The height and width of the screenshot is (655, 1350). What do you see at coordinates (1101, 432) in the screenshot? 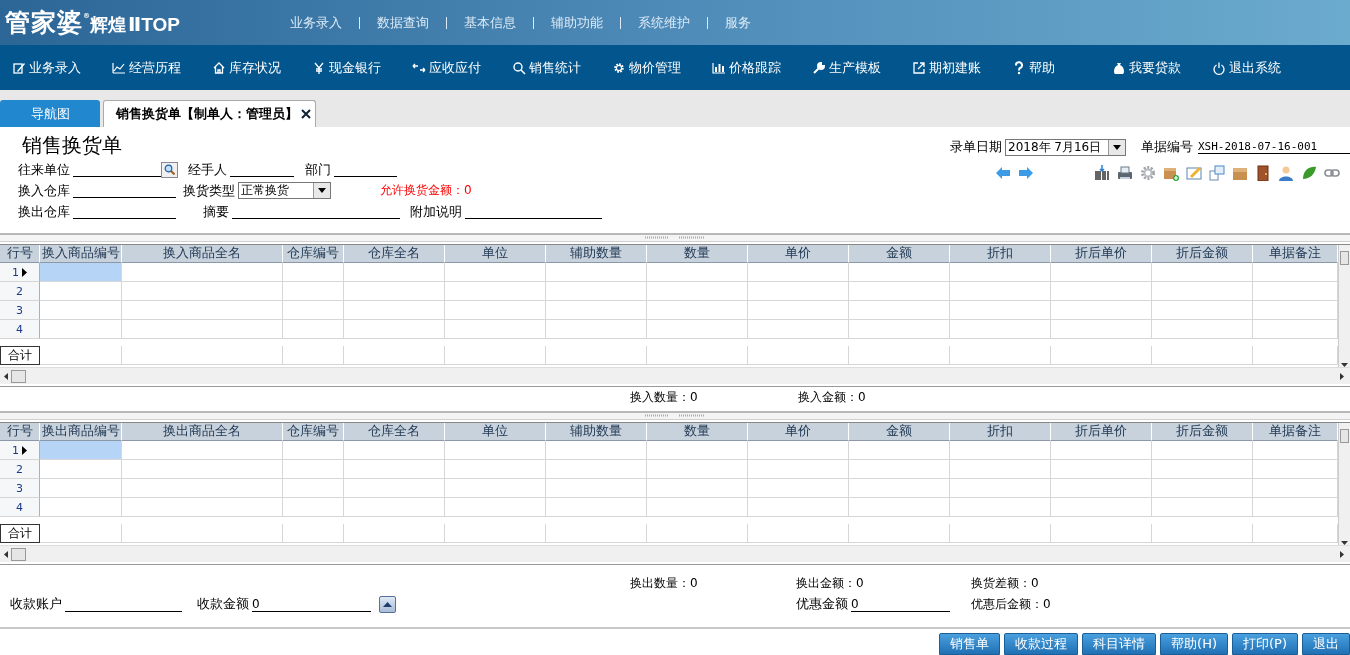
I see `column-header: 折后单价` at bounding box center [1101, 432].